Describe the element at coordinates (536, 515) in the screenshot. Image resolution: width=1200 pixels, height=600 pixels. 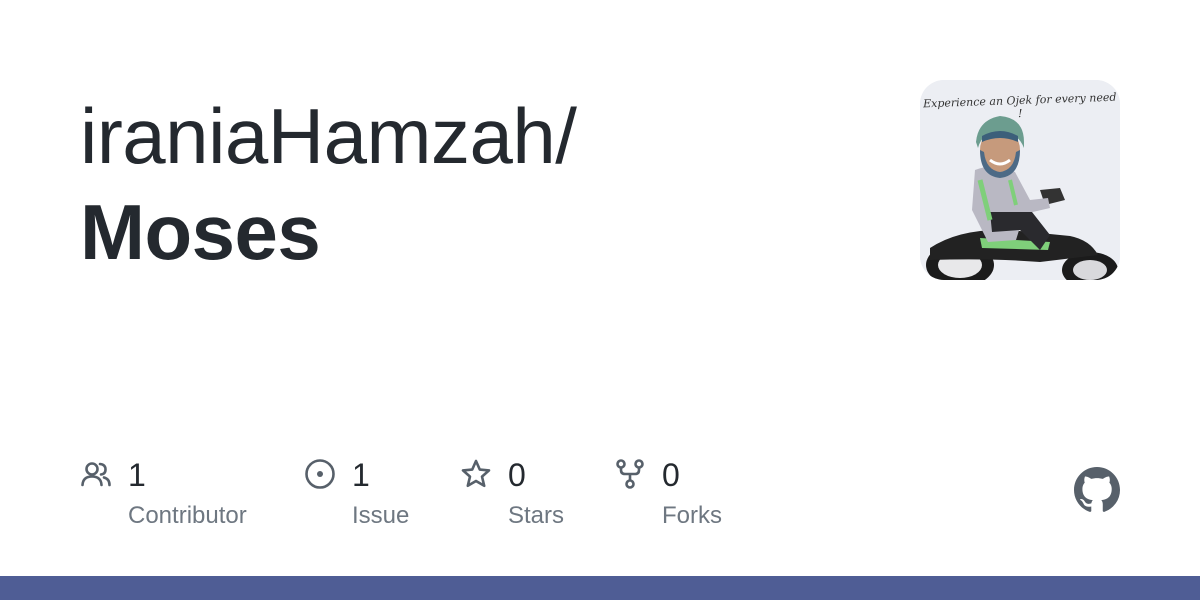
I see `stat-label: Stars` at that location.